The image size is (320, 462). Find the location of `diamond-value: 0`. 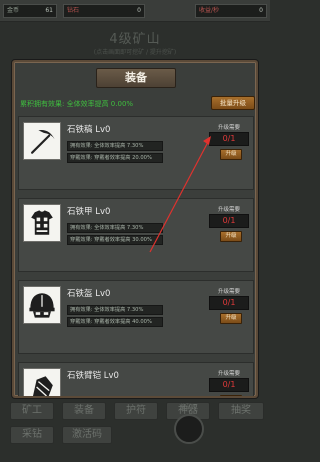

diamond-value: 0 is located at coordinates (139, 10).